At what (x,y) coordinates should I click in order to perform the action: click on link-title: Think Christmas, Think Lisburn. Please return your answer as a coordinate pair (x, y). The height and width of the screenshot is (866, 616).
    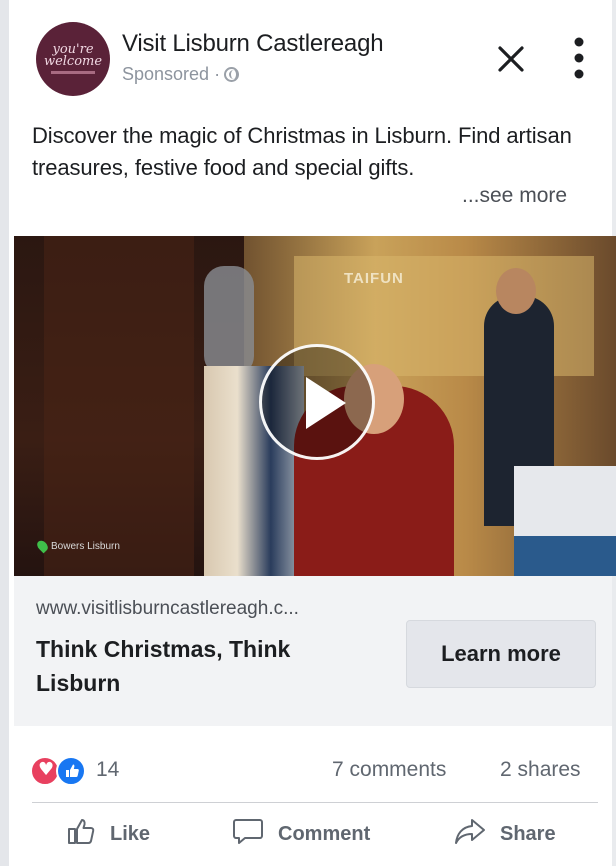
    Looking at the image, I should click on (163, 666).